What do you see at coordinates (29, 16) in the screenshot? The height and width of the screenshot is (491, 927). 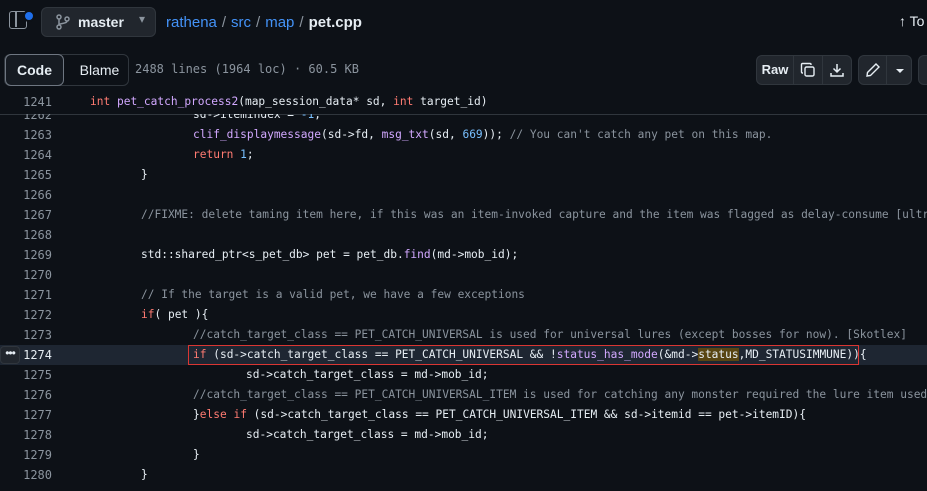 I see `notification-dot` at bounding box center [29, 16].